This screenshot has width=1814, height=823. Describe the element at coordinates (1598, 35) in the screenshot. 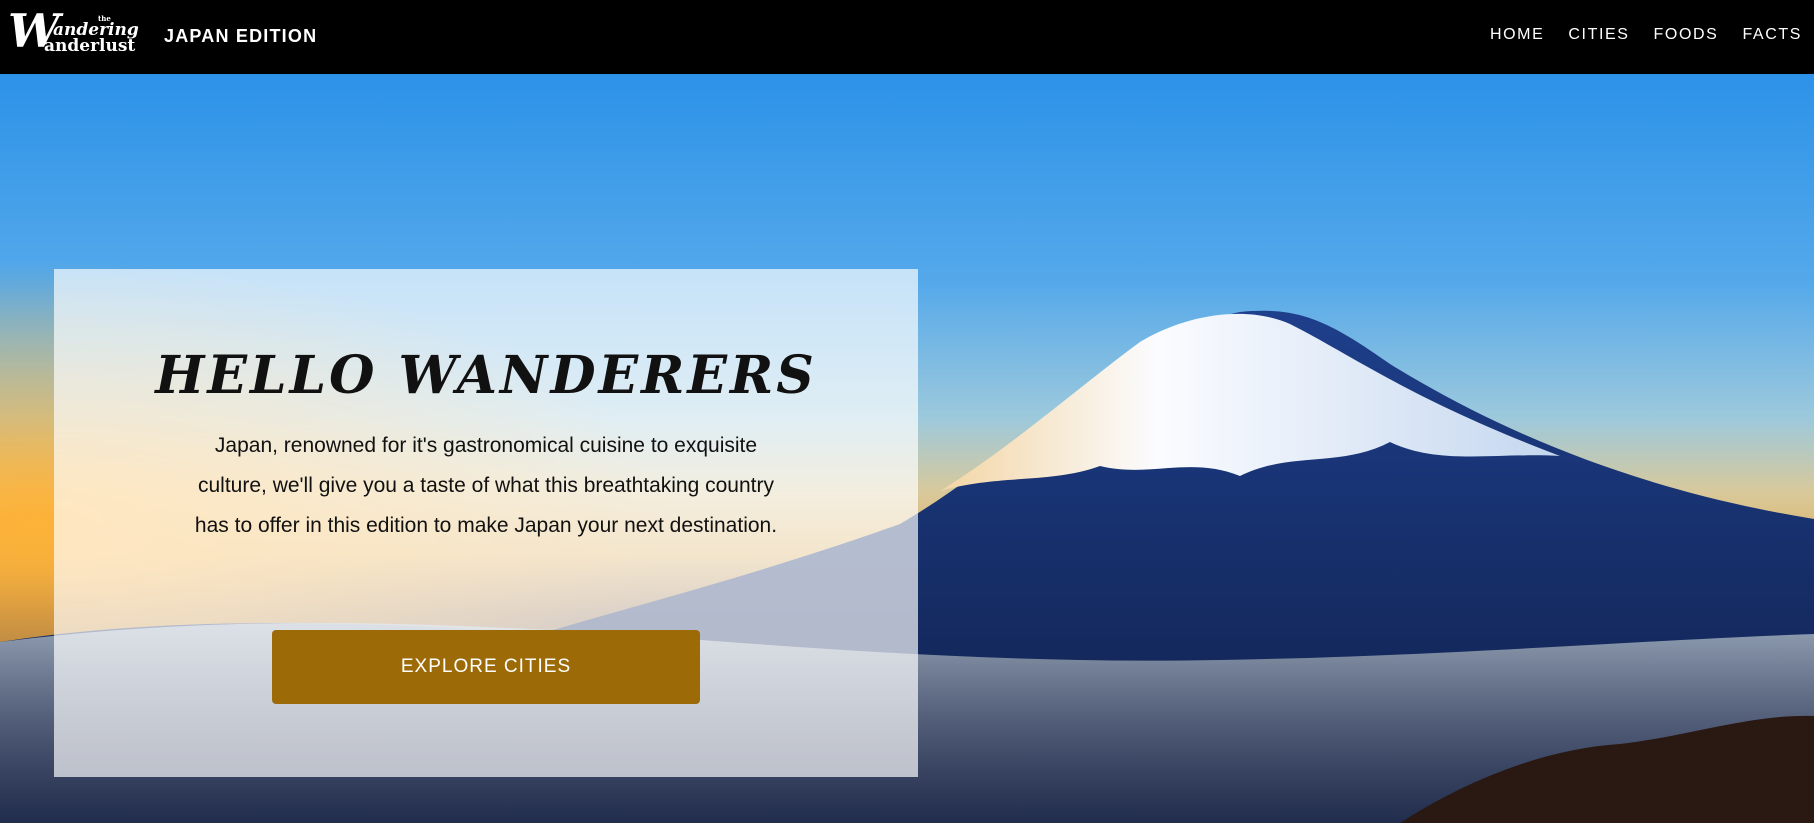

I see `nav-cities: CITIES` at that location.